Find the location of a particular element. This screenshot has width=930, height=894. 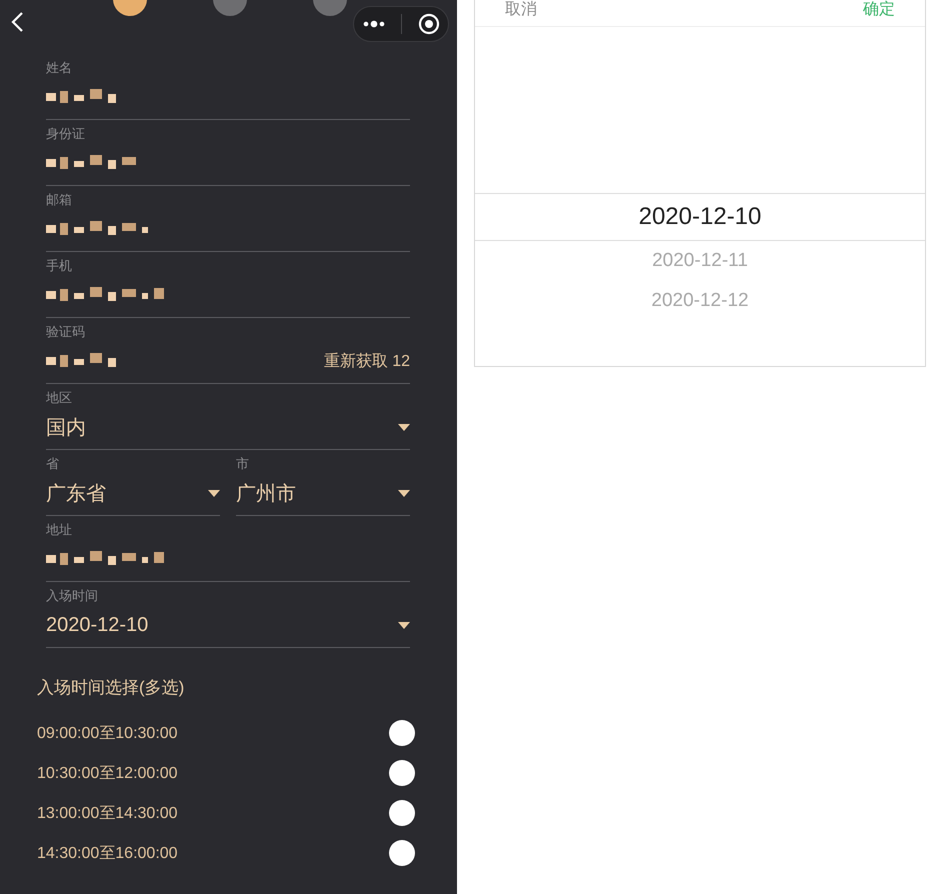

time-slot-label: 14:30:00至16:00:00 is located at coordinates (107, 854).